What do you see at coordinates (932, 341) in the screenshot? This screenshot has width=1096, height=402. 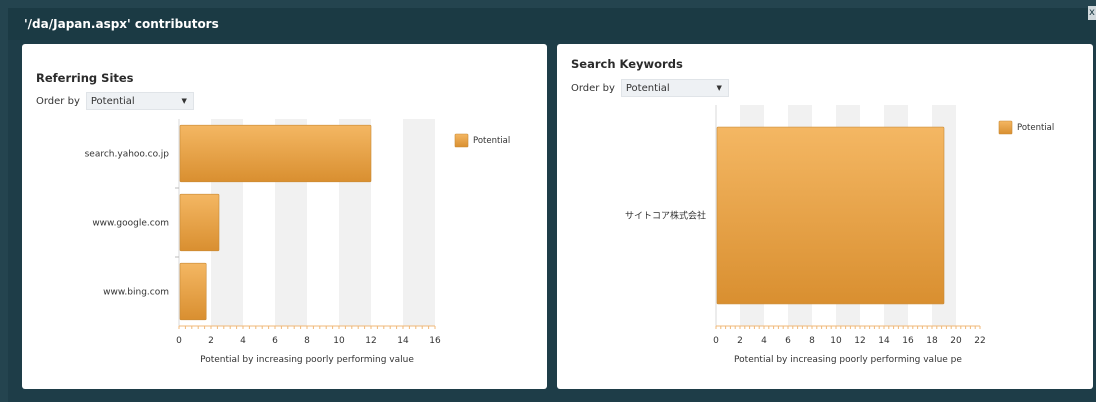 I see `x-tick-label: 18` at bounding box center [932, 341].